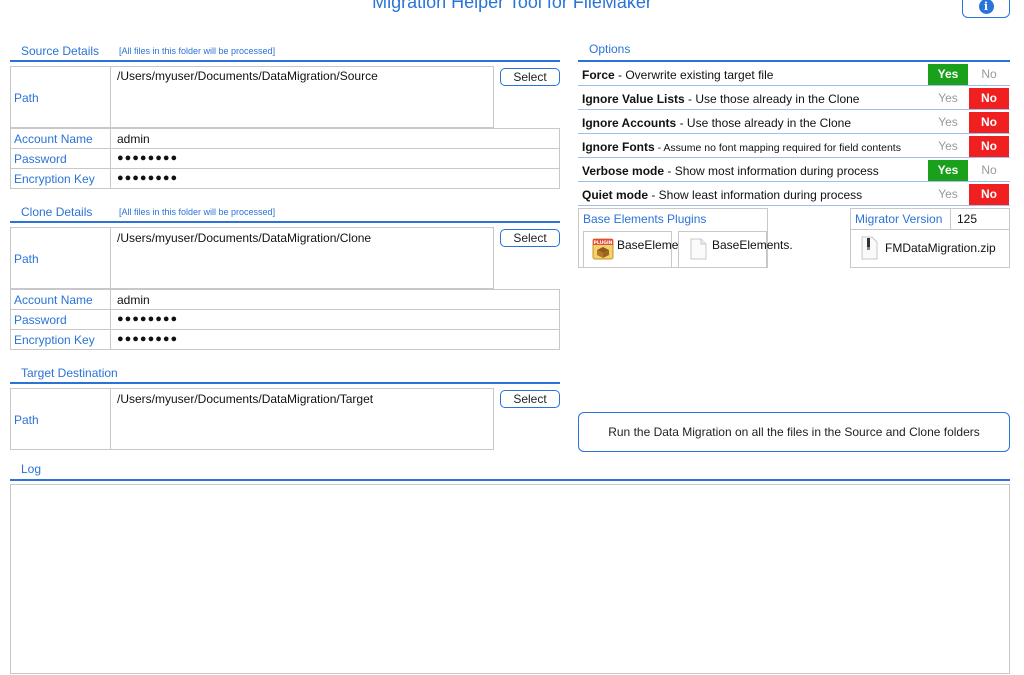  What do you see at coordinates (510, 480) in the screenshot?
I see `log-section-divider` at bounding box center [510, 480].